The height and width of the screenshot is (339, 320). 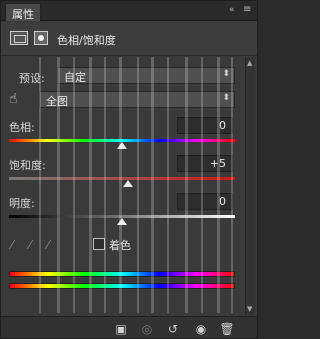 I want to click on scroll-down-icon: ▼, so click(x=249, y=309).